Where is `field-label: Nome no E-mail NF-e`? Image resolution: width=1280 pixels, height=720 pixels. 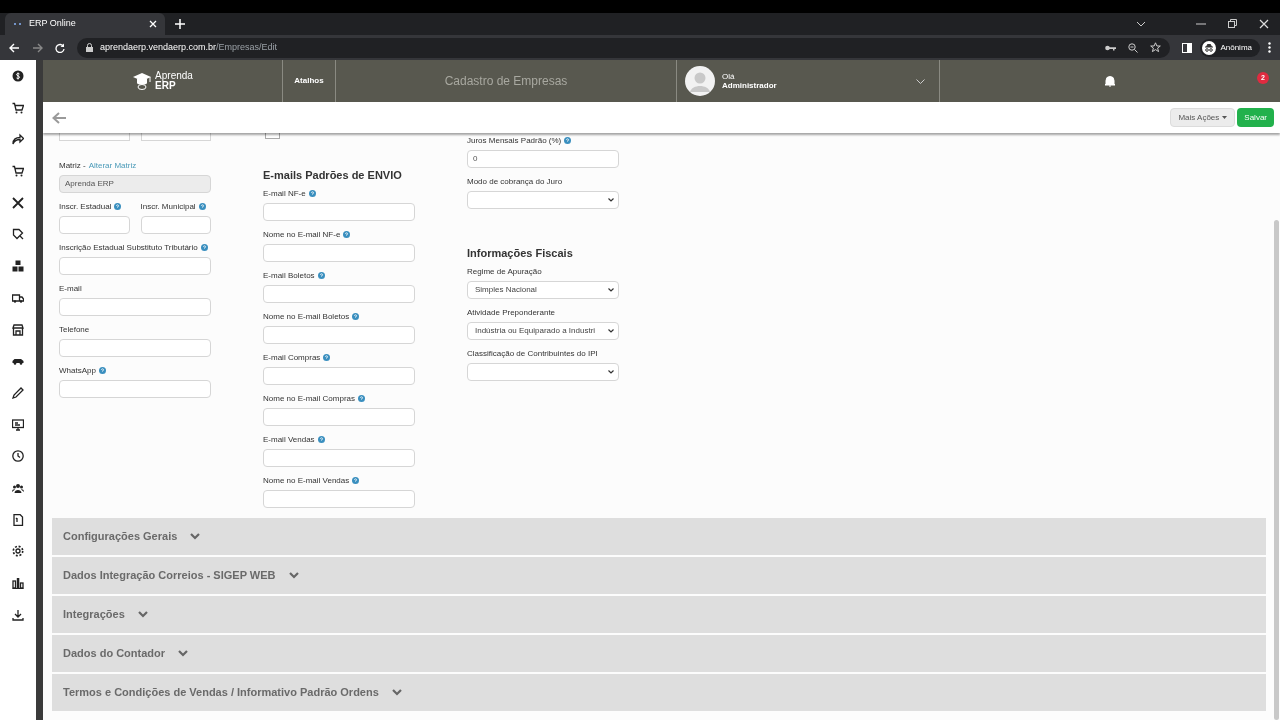
field-label: Nome no E-mail NF-e is located at coordinates (339, 234).